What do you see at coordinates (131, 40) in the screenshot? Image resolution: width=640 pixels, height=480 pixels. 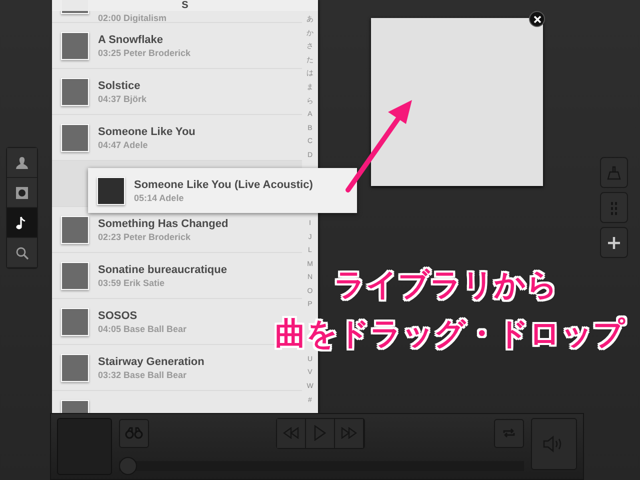 I see `song-title: A Snowflake` at bounding box center [131, 40].